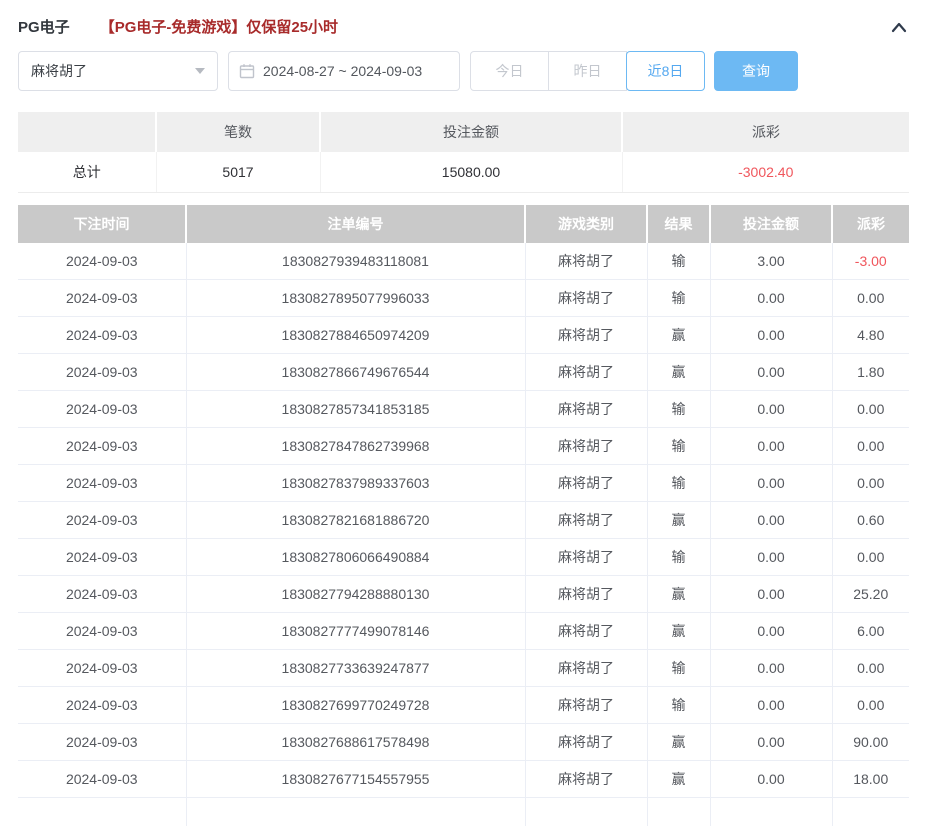 This screenshot has height=826, width=927. Describe the element at coordinates (756, 71) in the screenshot. I see `search-button: 查询` at that location.